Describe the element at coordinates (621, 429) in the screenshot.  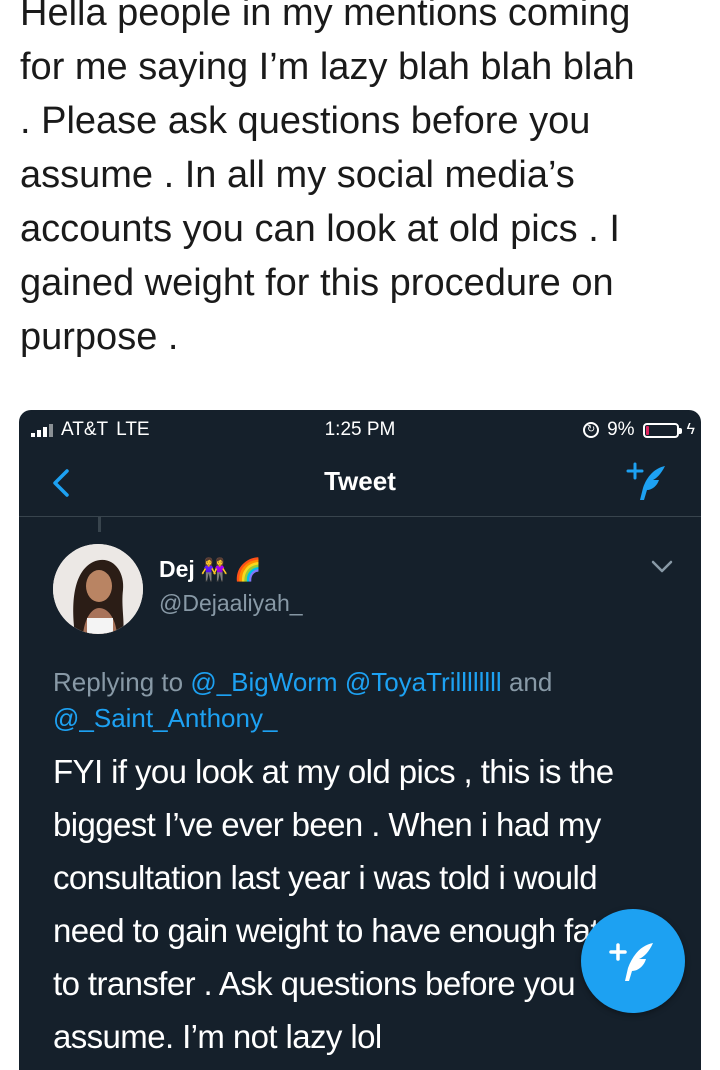
I see `battery-percent: 9%` at that location.